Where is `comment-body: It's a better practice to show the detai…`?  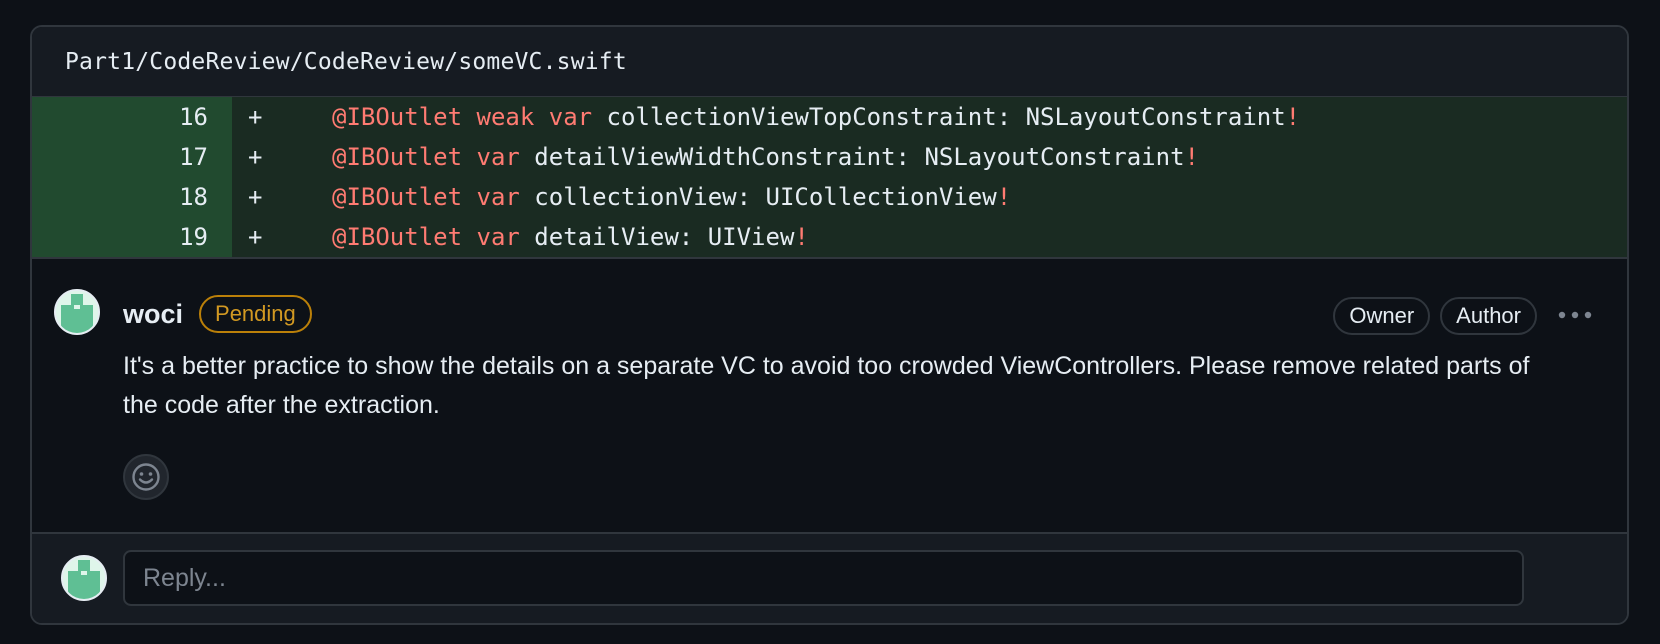
comment-body: It's a better practice to show the detai… is located at coordinates (826, 385).